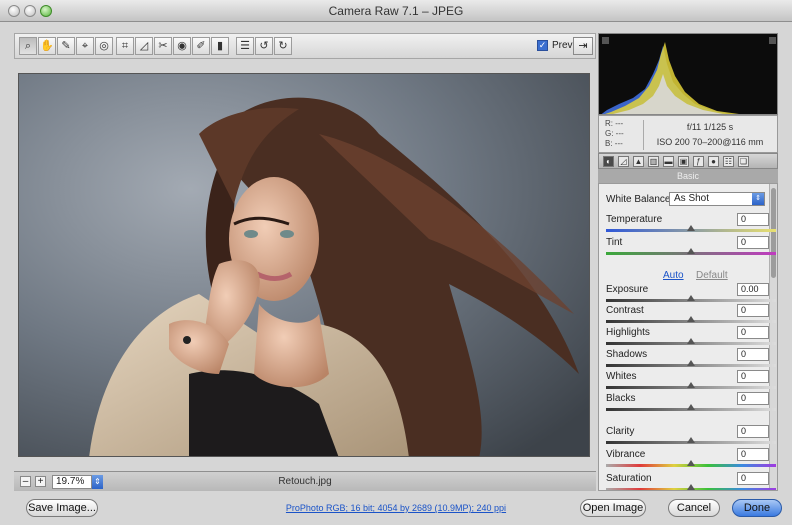  Describe the element at coordinates (757, 508) in the screenshot. I see `done-button: Done` at that location.